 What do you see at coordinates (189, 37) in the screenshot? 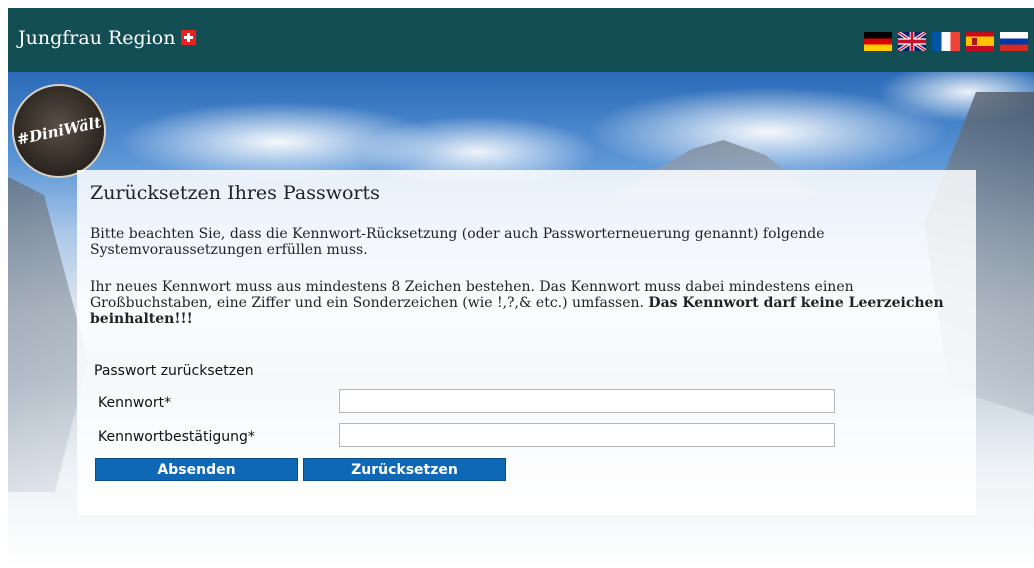
I see `swiss-flag-icon` at bounding box center [189, 37].